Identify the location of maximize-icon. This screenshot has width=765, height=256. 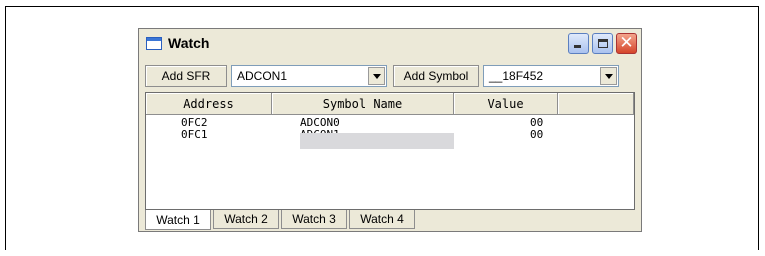
(603, 43).